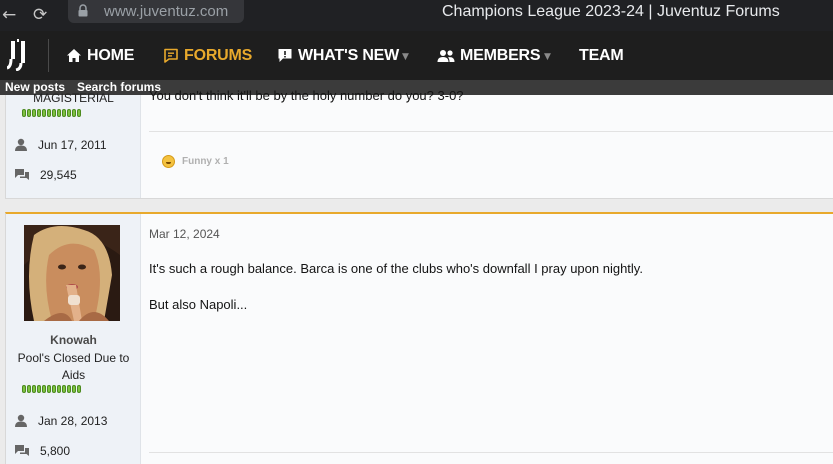 Image resolution: width=833 pixels, height=464 pixels. I want to click on members-dropdown-icon: ▼, so click(547, 57).